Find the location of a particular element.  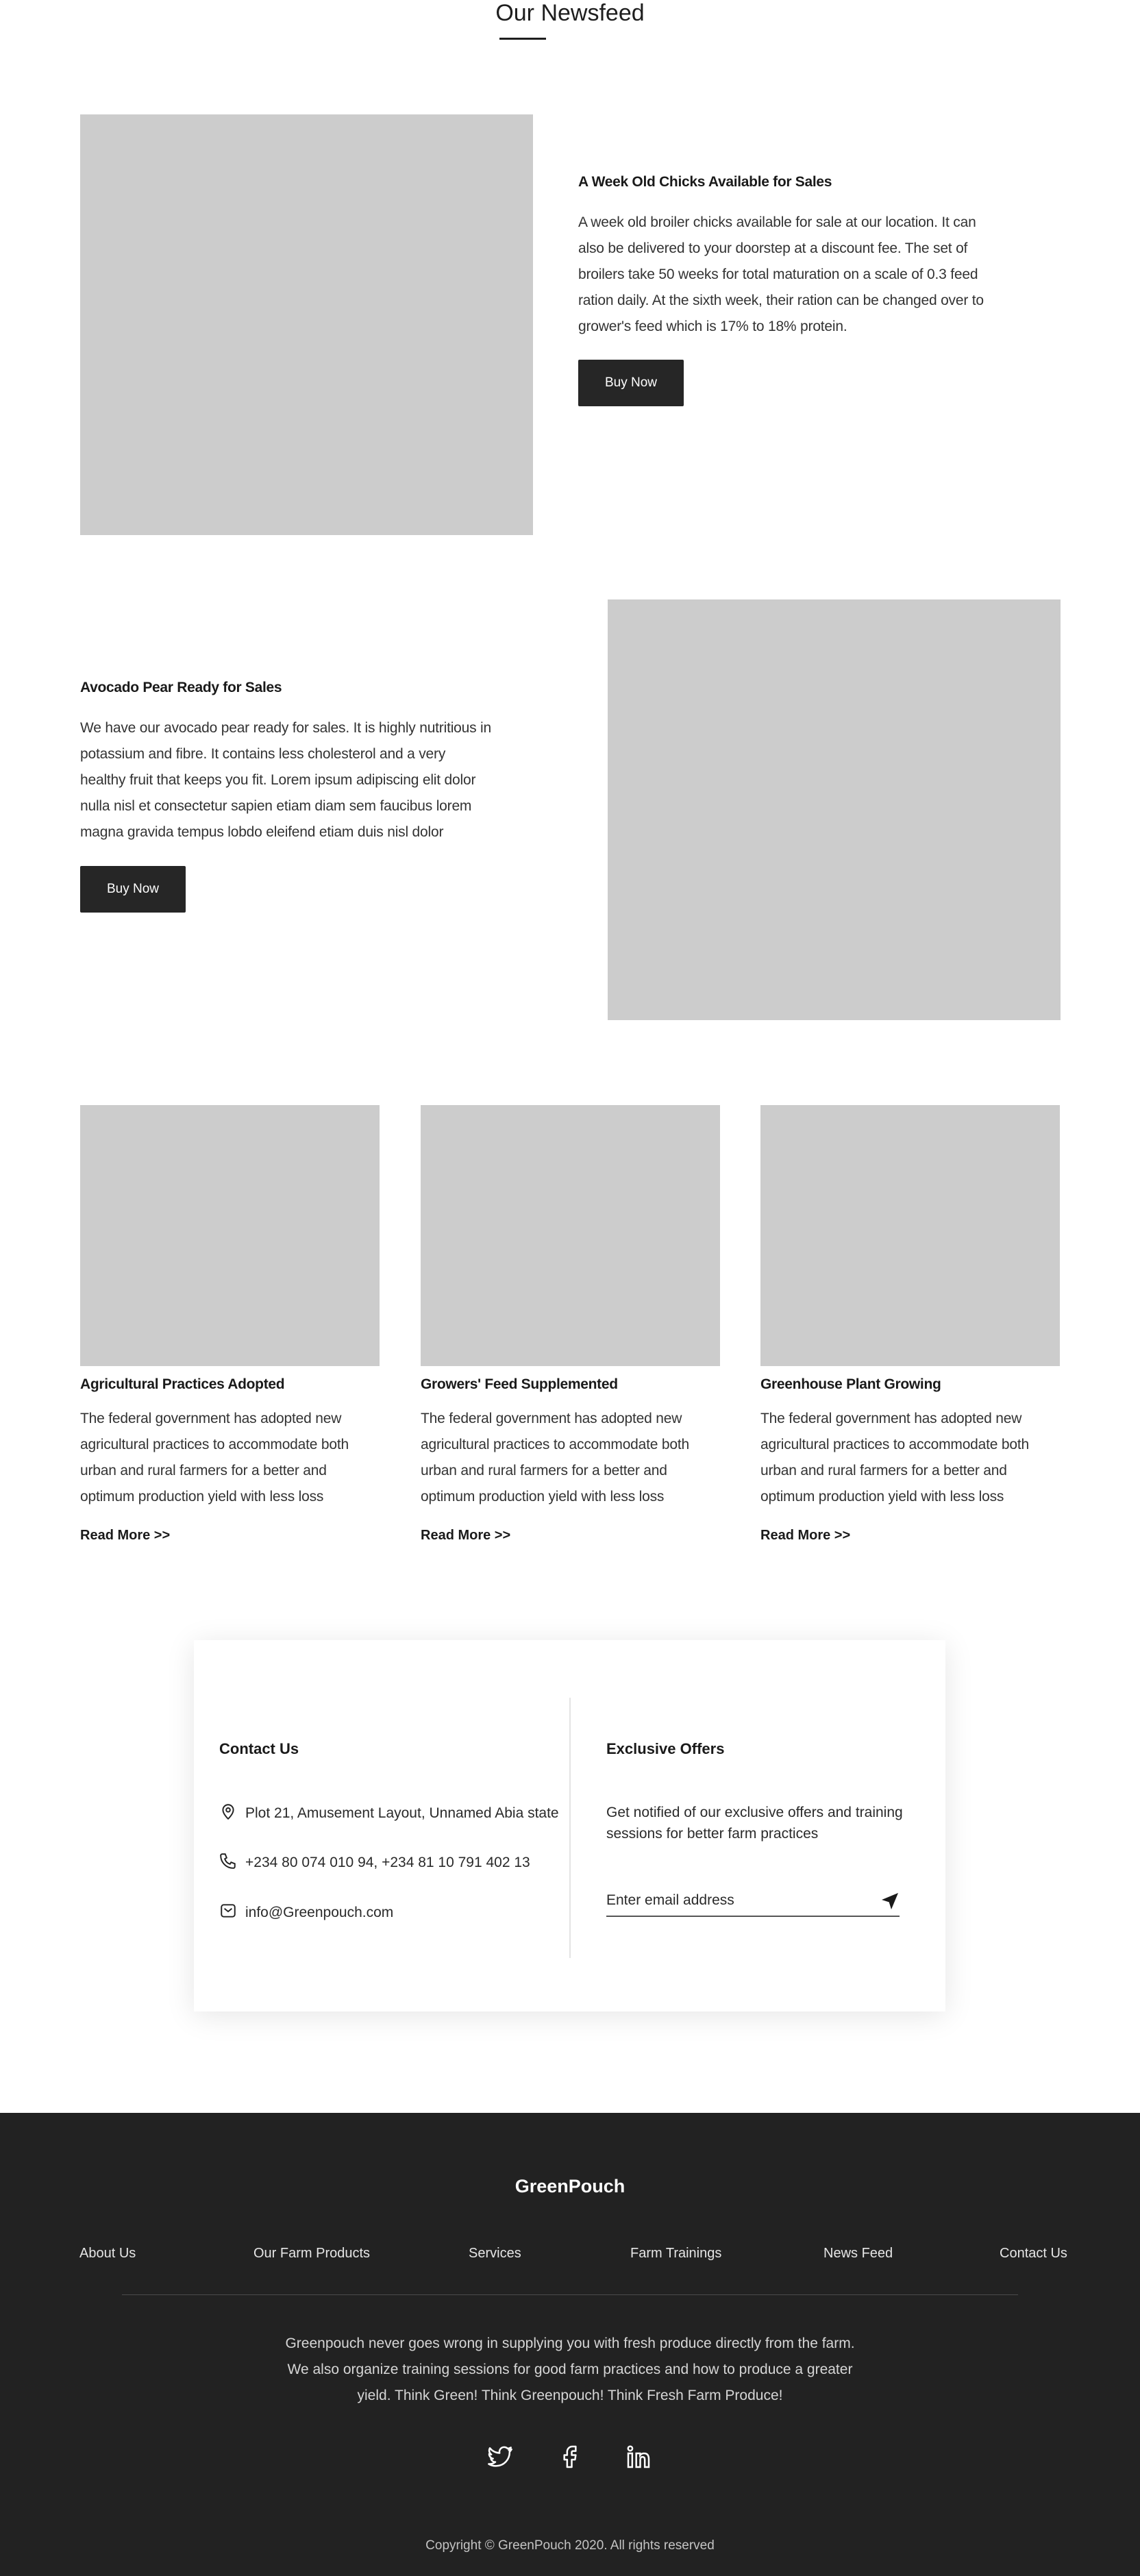

footer-logo: GreenPouch is located at coordinates (570, 2186).